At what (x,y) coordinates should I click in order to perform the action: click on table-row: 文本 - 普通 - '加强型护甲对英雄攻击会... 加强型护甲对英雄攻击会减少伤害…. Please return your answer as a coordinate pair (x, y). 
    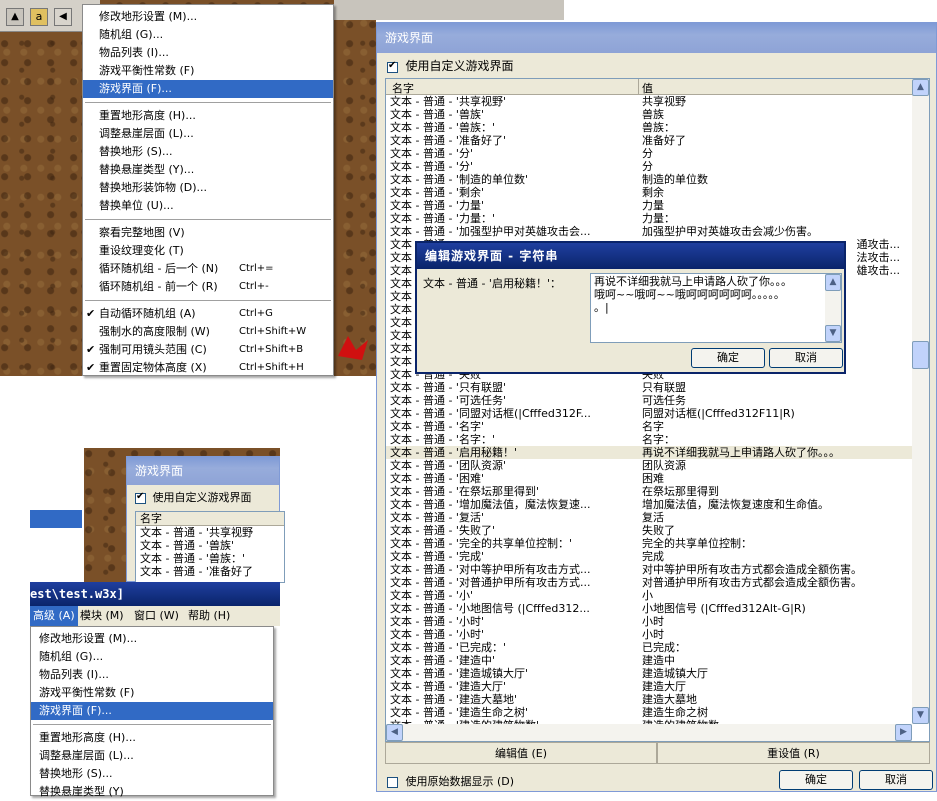
    Looking at the image, I should click on (649, 231).